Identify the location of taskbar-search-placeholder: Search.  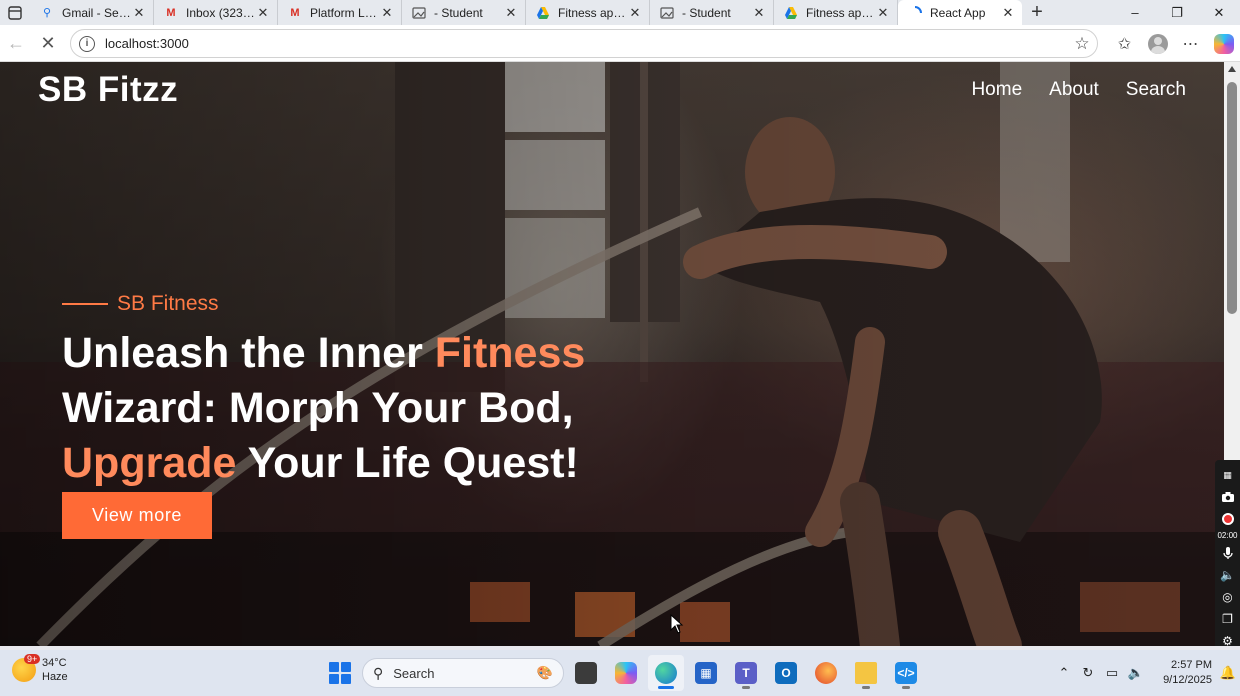
(414, 673).